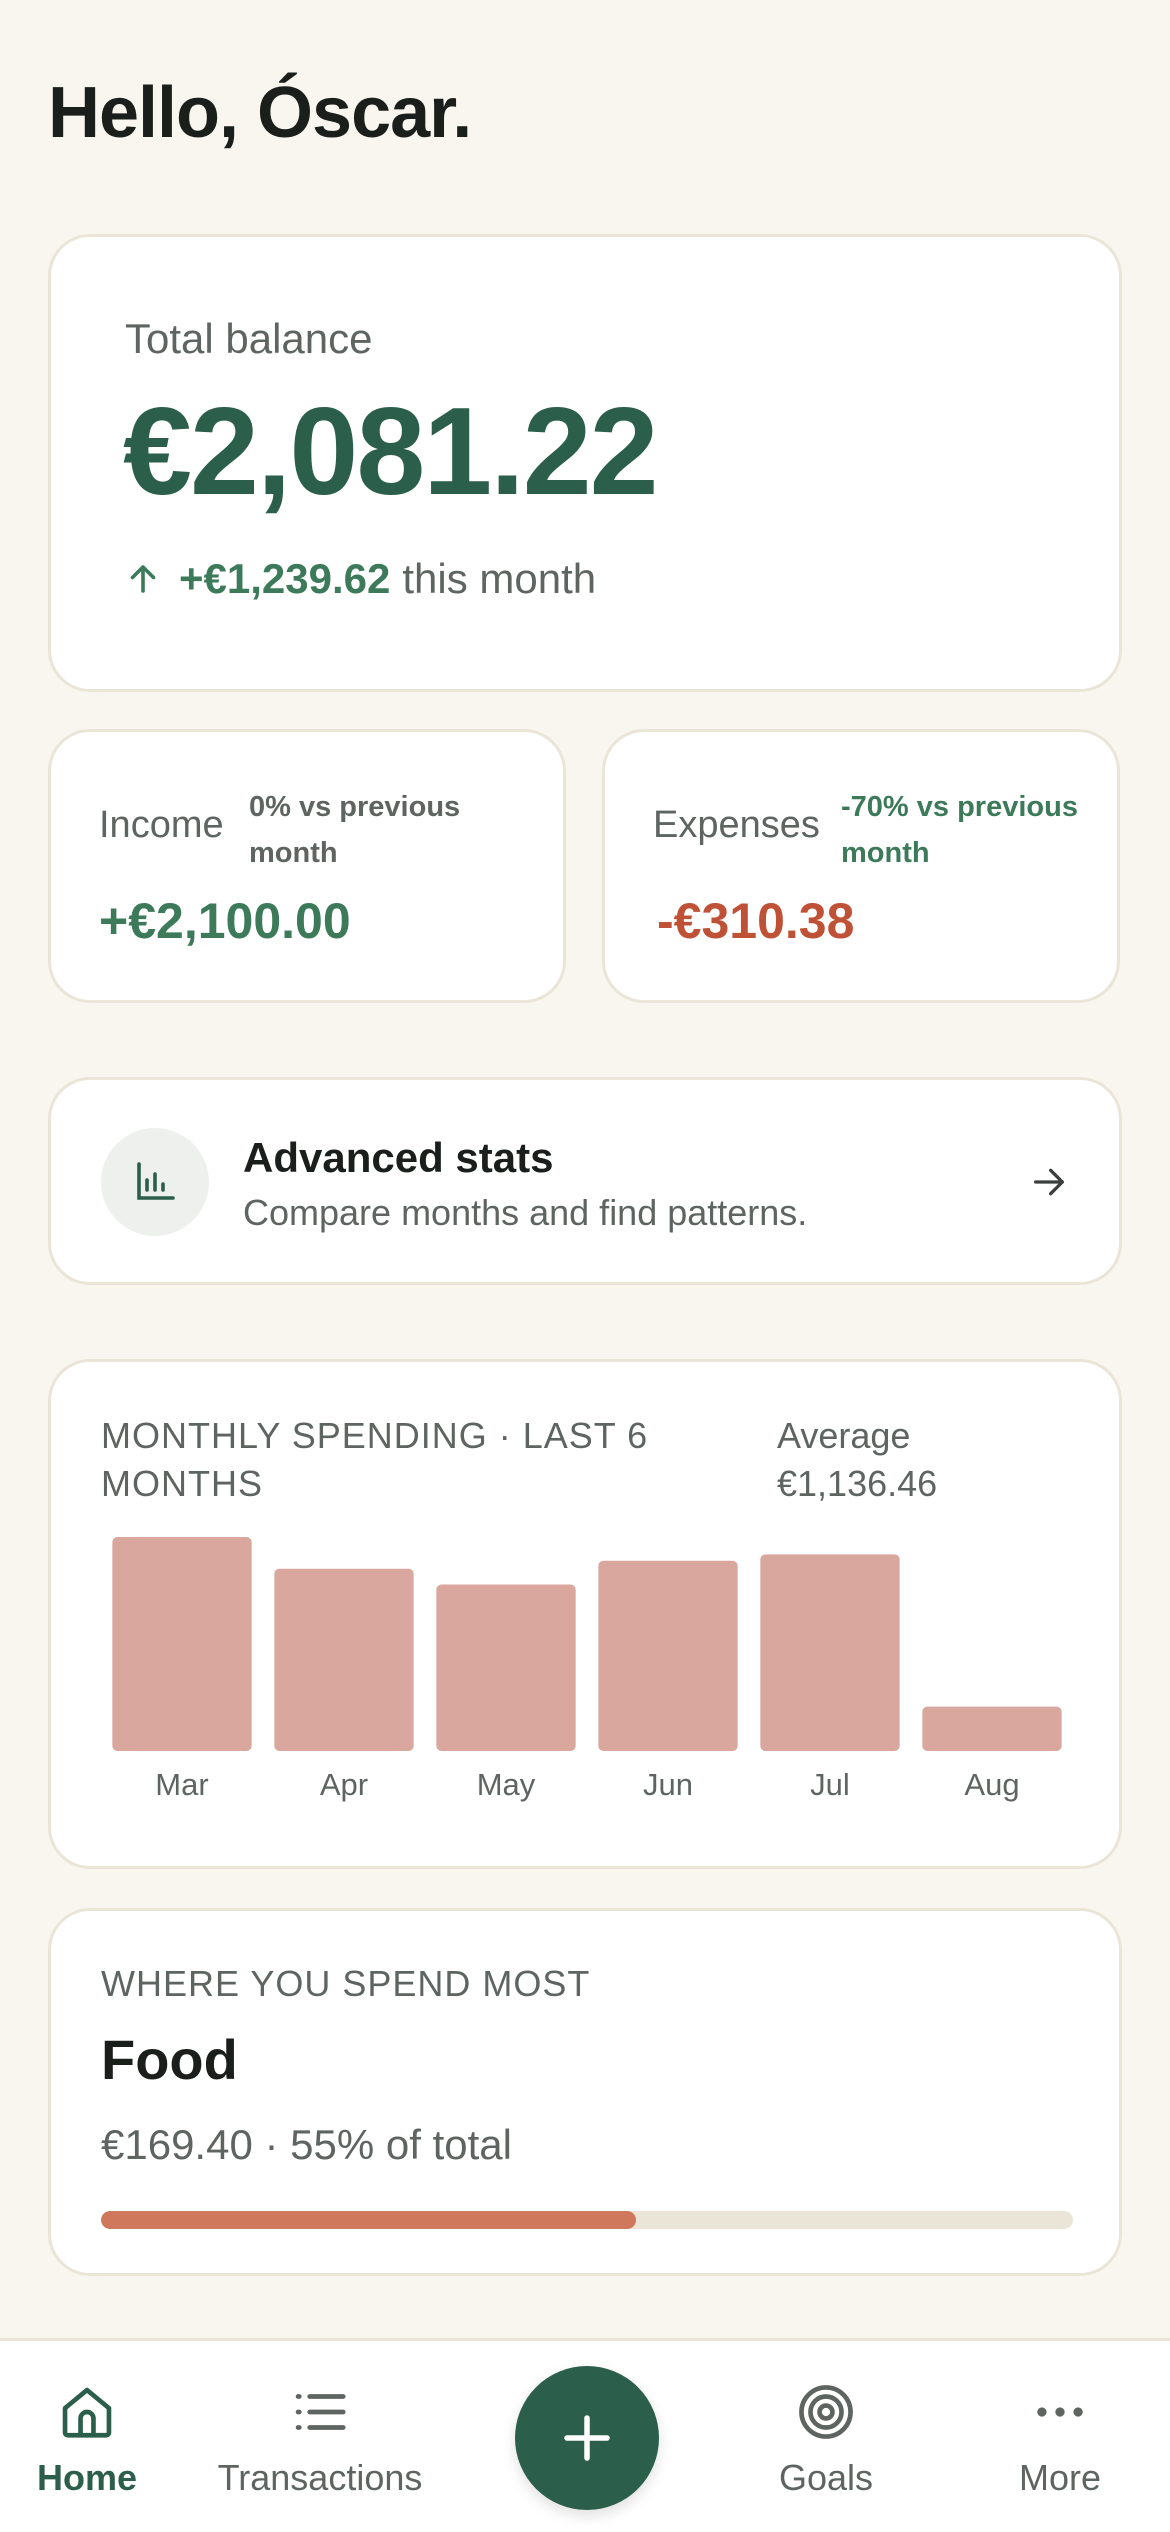 This screenshot has width=1170, height=2532. What do you see at coordinates (344, 1659) in the screenshot?
I see `bar-apr` at bounding box center [344, 1659].